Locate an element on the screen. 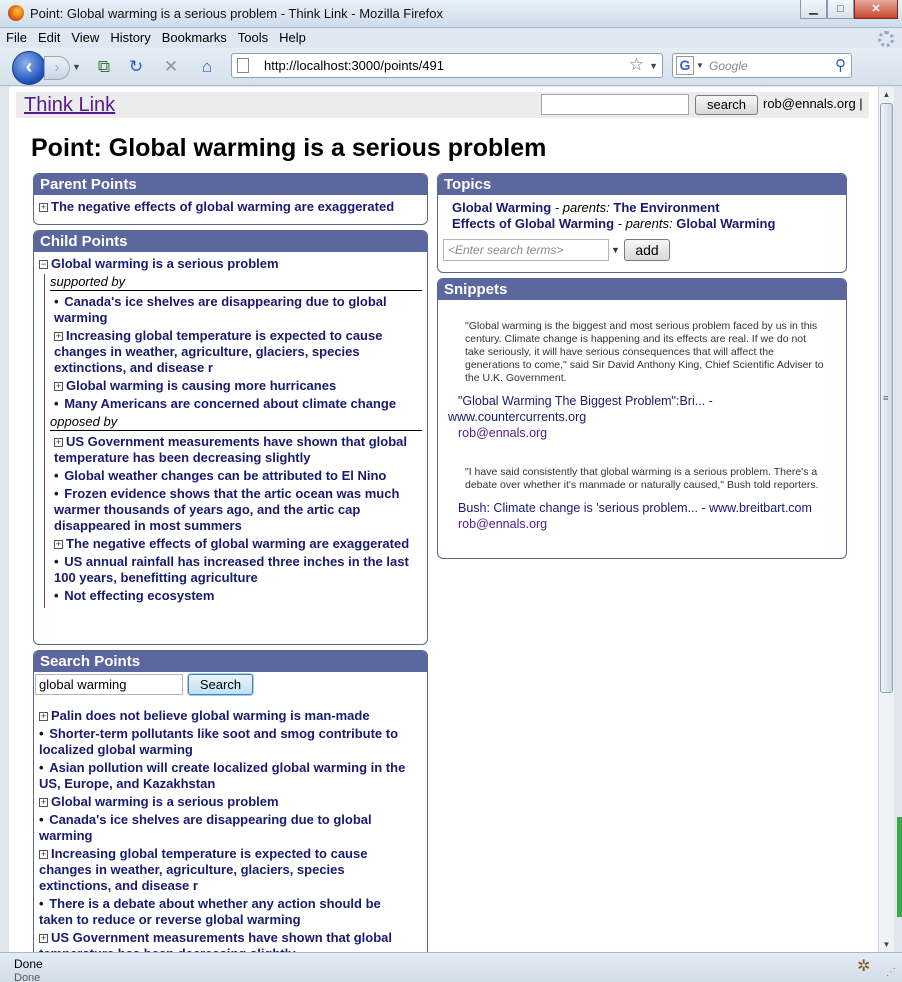 This screenshot has height=982, width=902. browser-search-box: G ▼ Google ⚲ is located at coordinates (762, 65).